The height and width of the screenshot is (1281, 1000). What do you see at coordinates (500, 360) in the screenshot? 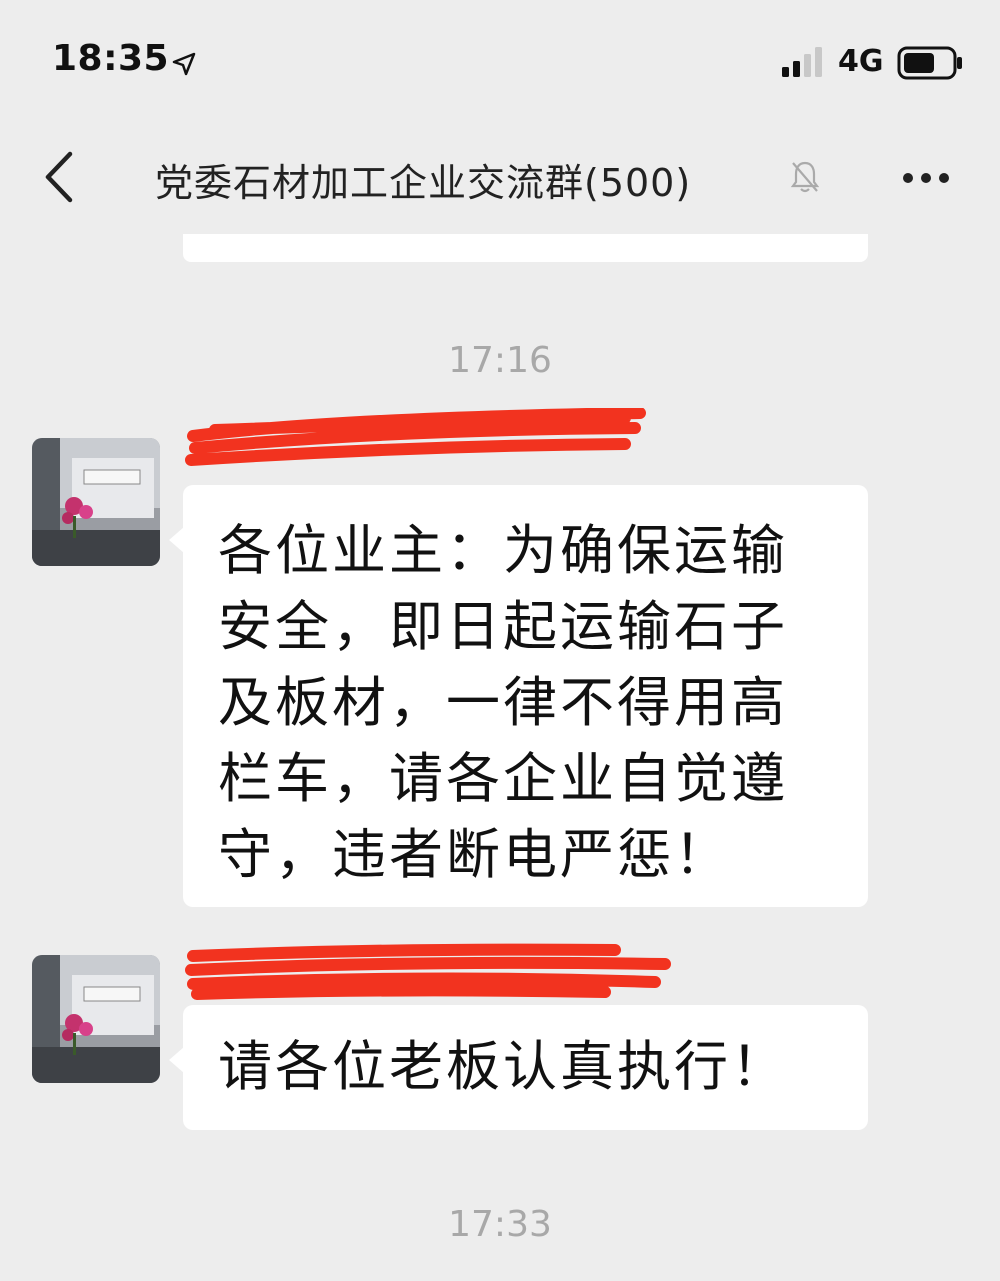
I see `message-timestamp: 17:16` at bounding box center [500, 360].